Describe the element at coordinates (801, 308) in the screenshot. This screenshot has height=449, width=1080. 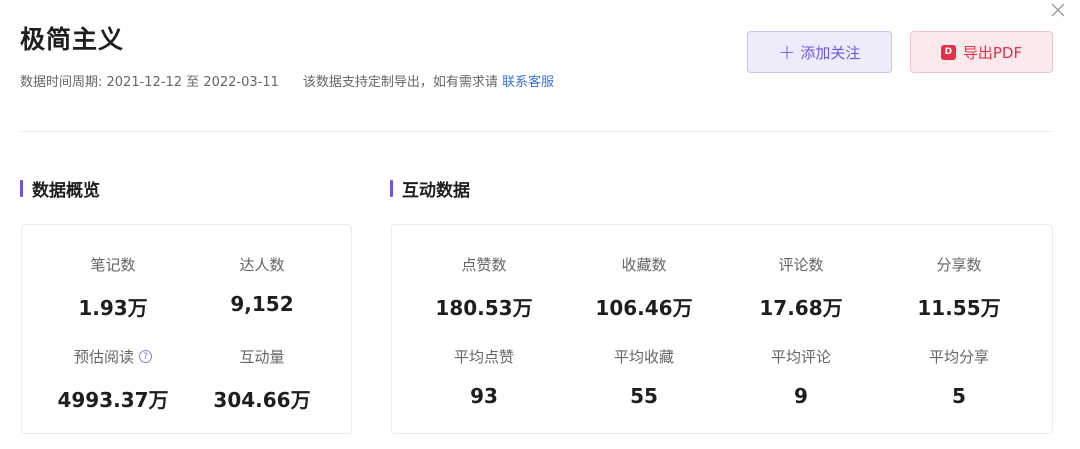
I see `stat-value: 17.68万` at that location.